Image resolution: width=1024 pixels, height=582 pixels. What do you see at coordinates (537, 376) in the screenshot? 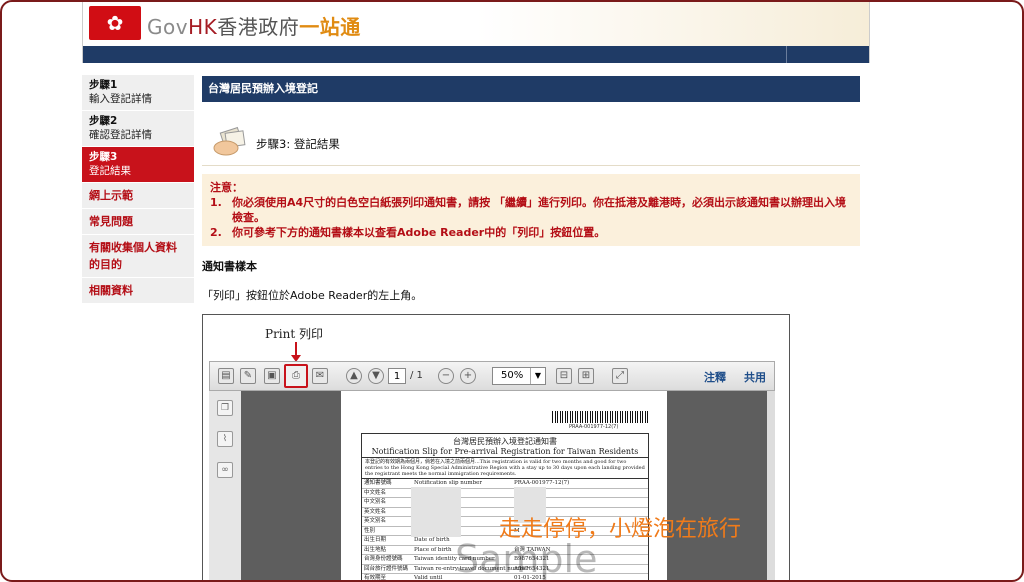
I see `chevron-down-icon: ▼` at bounding box center [537, 376].